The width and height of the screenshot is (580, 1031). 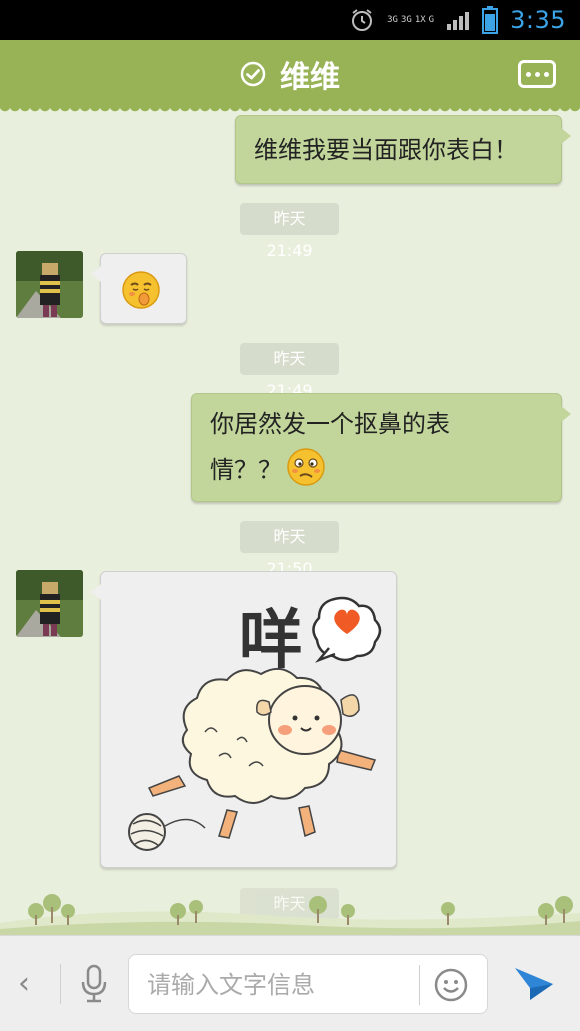 What do you see at coordinates (534, 984) in the screenshot?
I see `send-icon` at bounding box center [534, 984].